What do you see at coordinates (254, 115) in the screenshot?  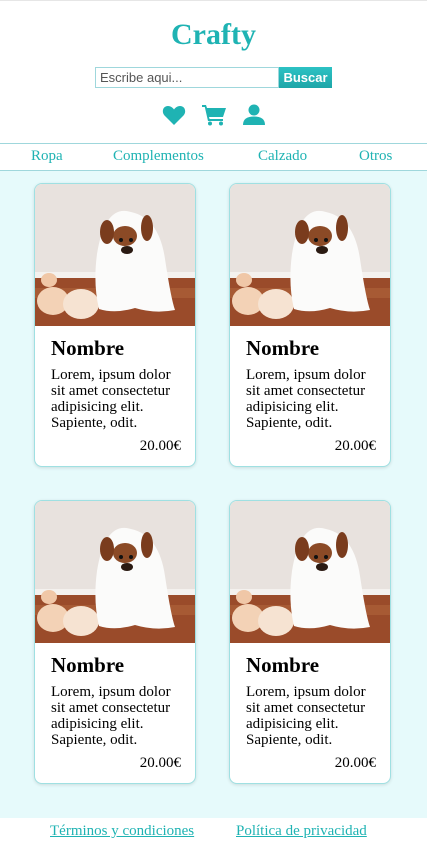 I see `user-icon` at bounding box center [254, 115].